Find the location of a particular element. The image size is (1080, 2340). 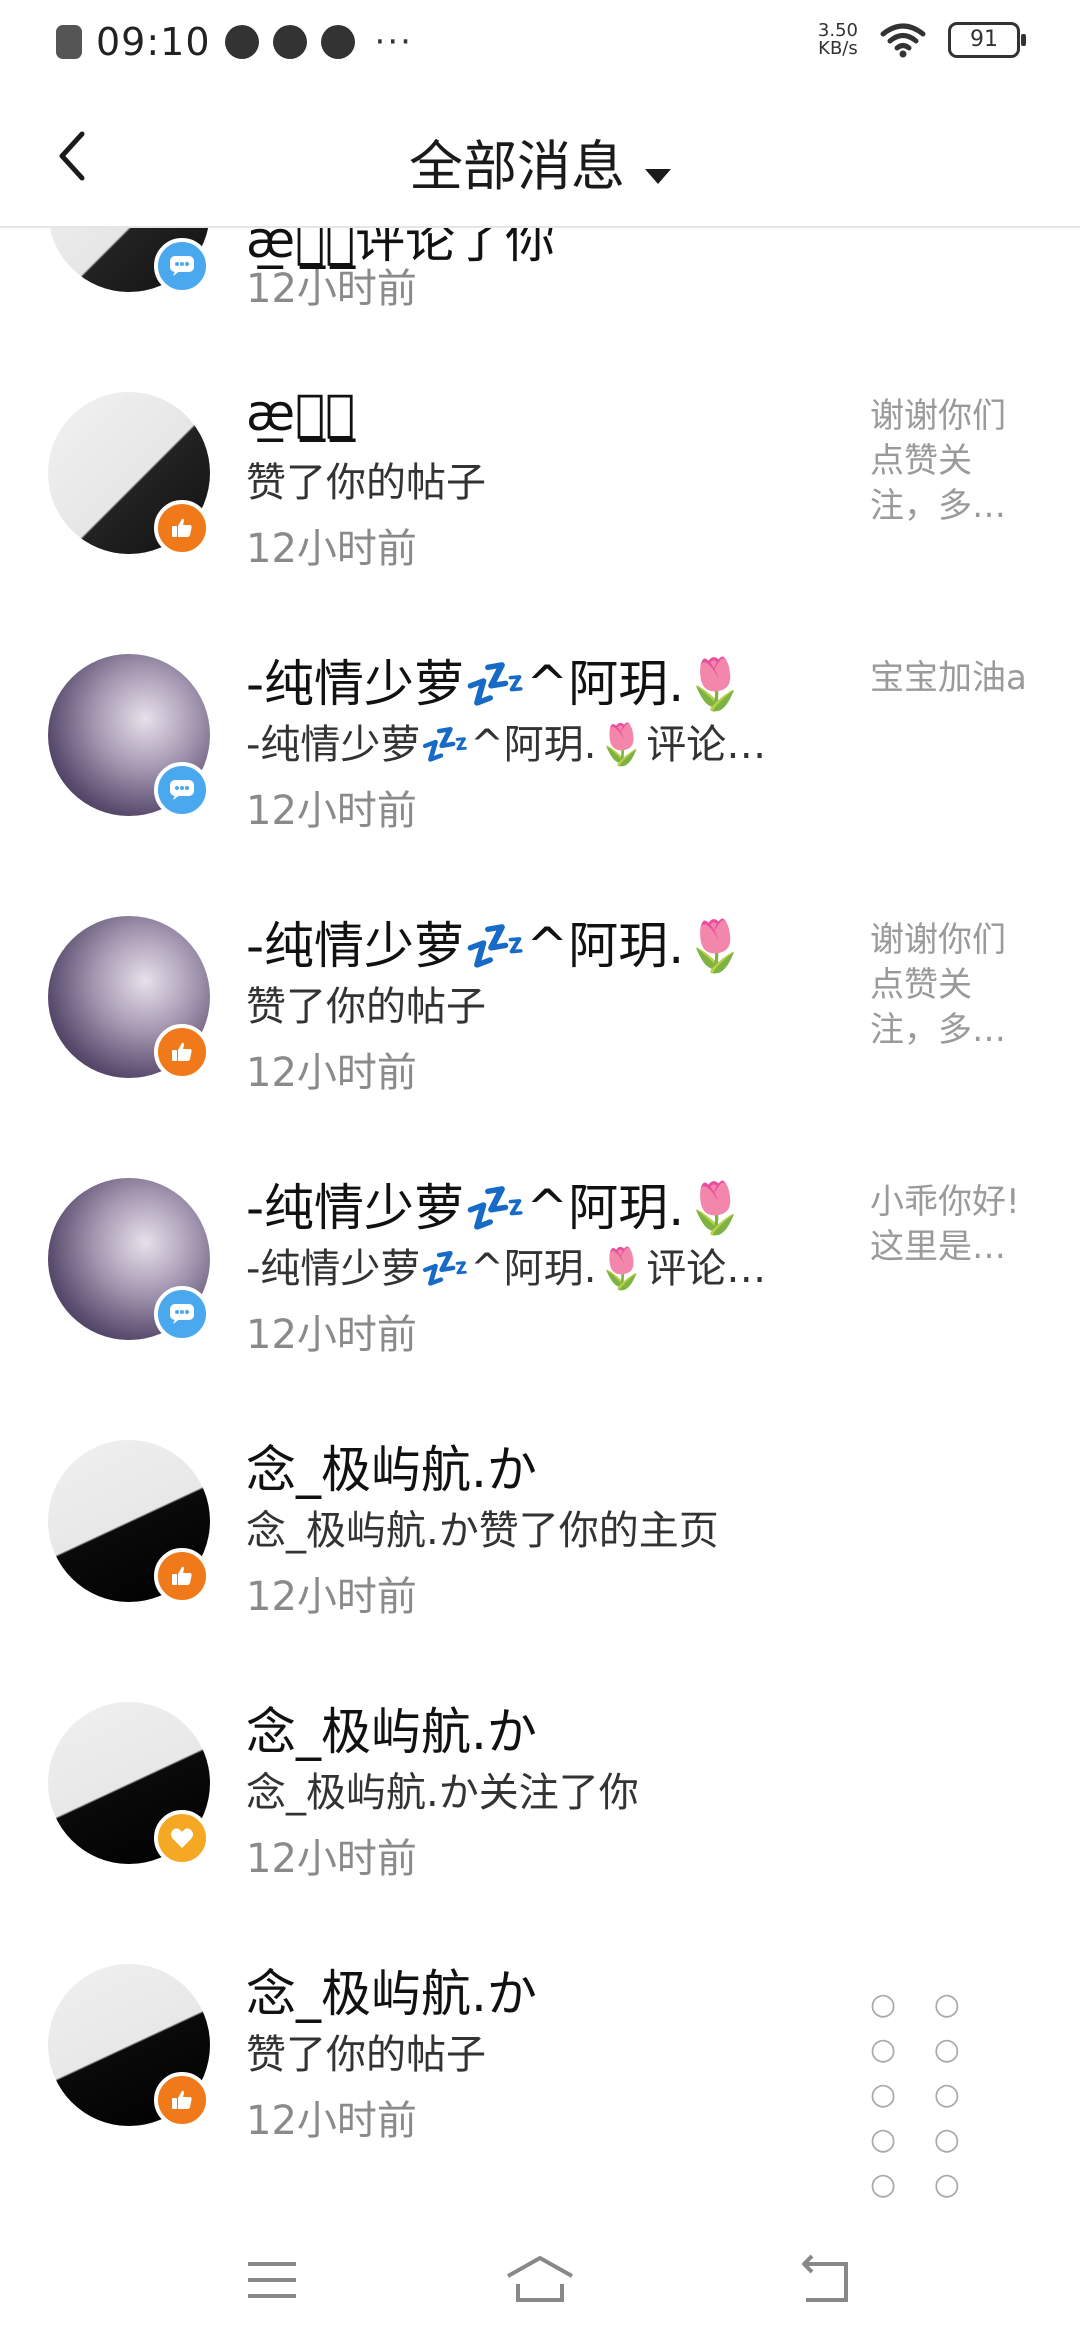

home-icon is located at coordinates (540, 2280).